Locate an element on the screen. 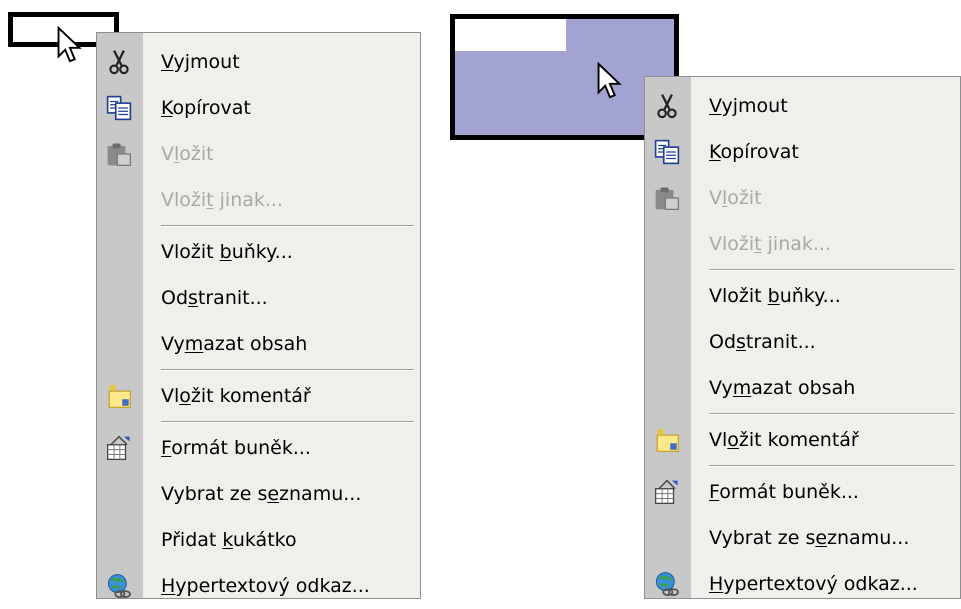 This screenshot has height=609, width=961. accelerator-key: k is located at coordinates (227, 540).